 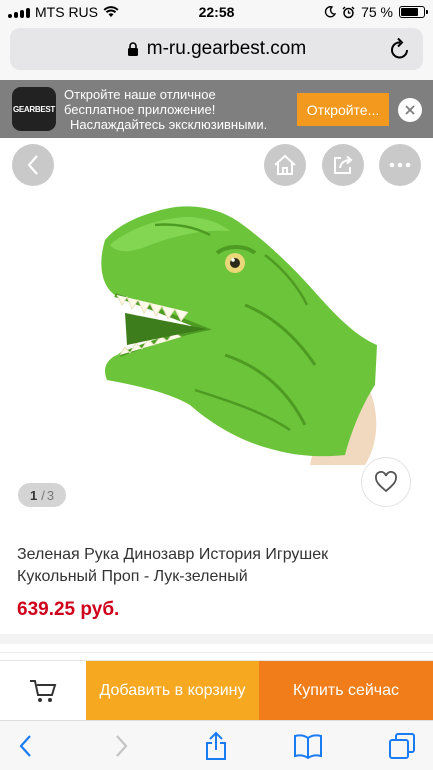 I want to click on browser-back-button, so click(x=25, y=746).